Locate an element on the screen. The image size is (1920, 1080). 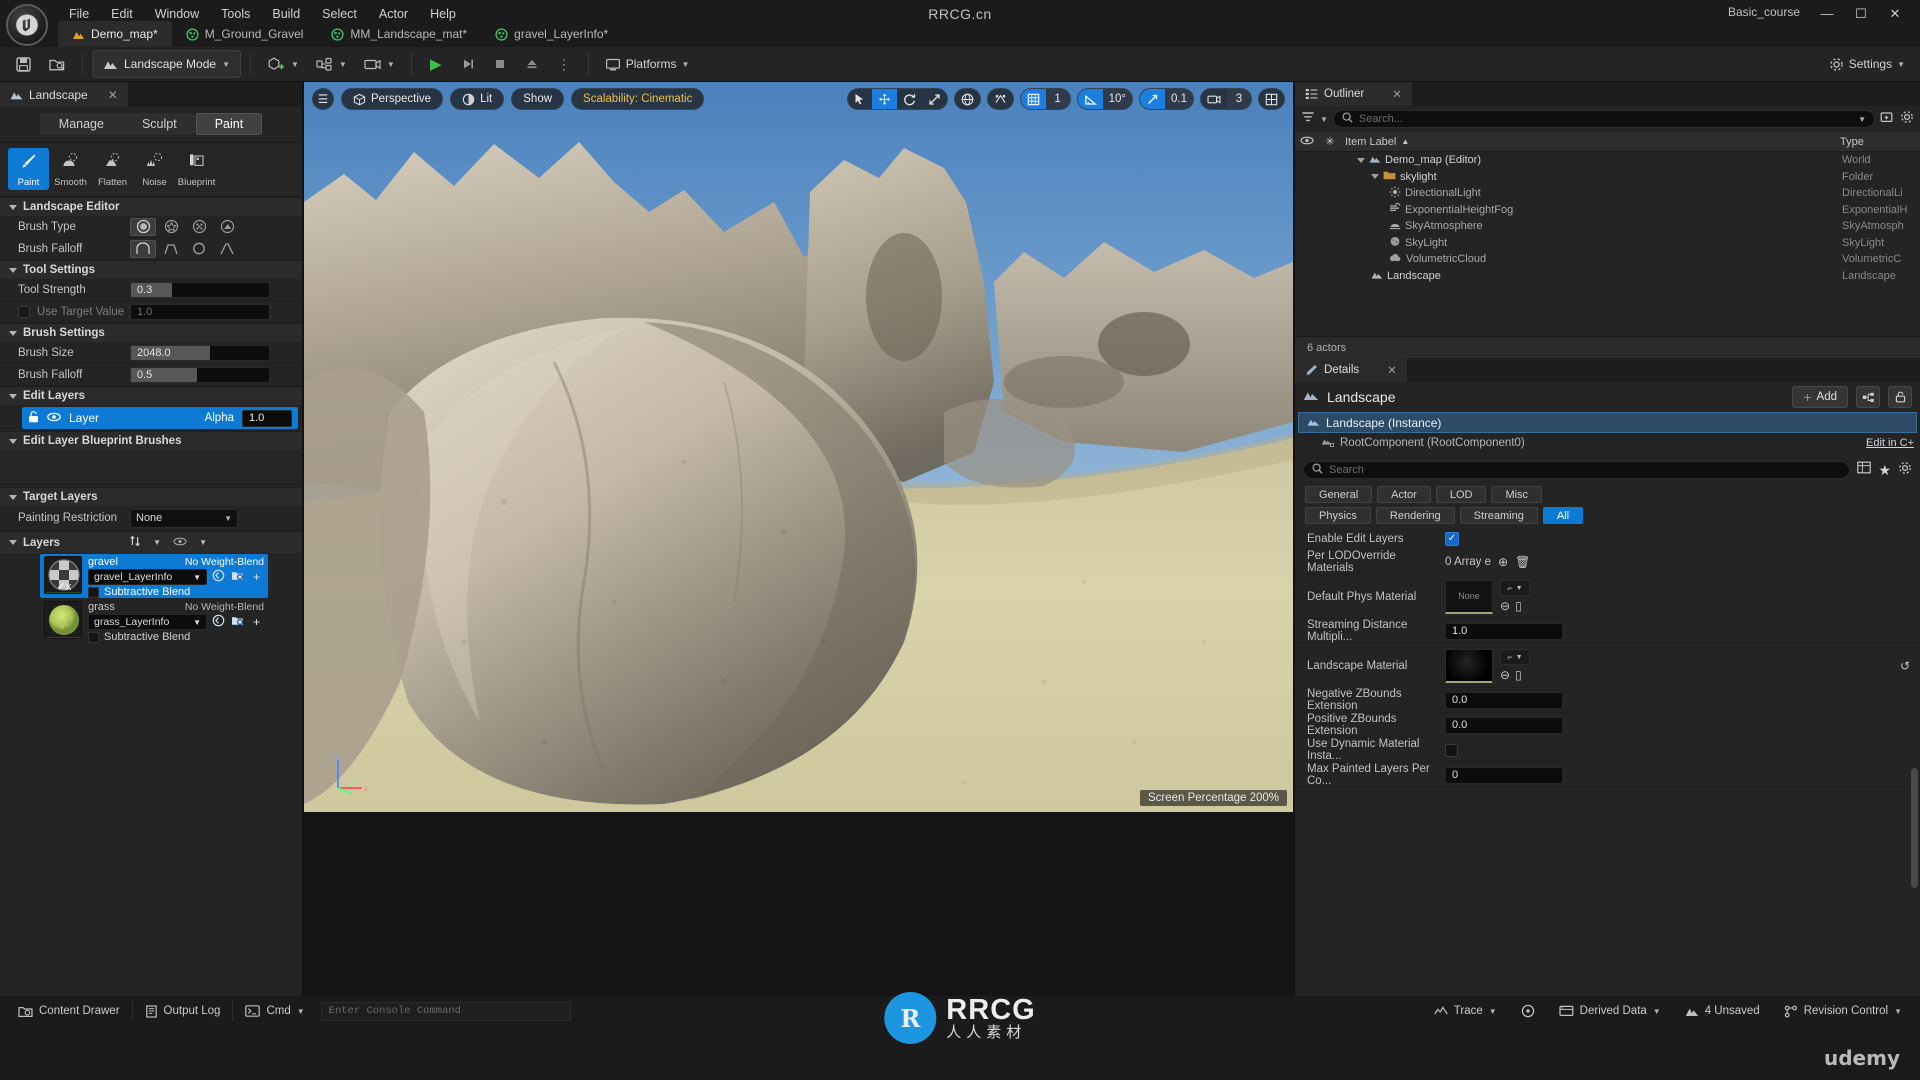
add-array-element-icon: ⊕ is located at coordinates (1503, 562).